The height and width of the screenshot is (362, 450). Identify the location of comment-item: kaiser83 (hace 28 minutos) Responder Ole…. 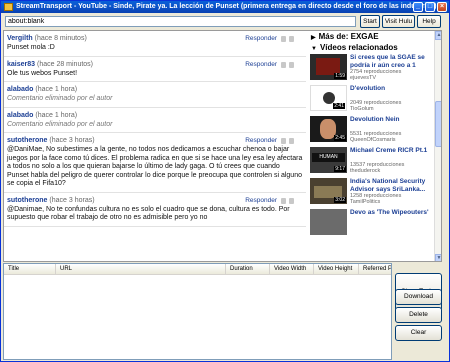
(155, 69).